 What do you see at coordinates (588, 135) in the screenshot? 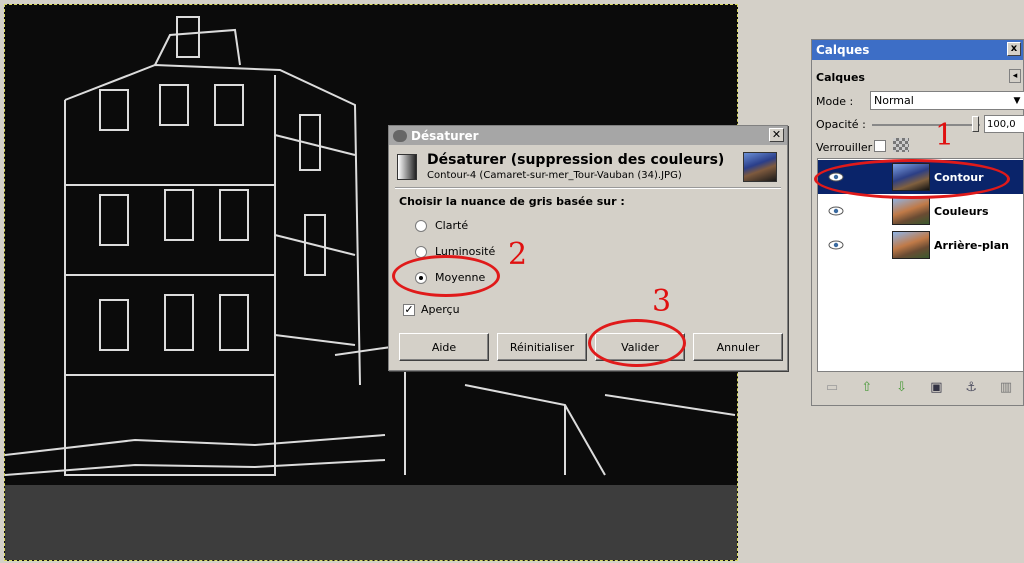
I see `dialog-titlebar: Désaturer ✕` at bounding box center [588, 135].